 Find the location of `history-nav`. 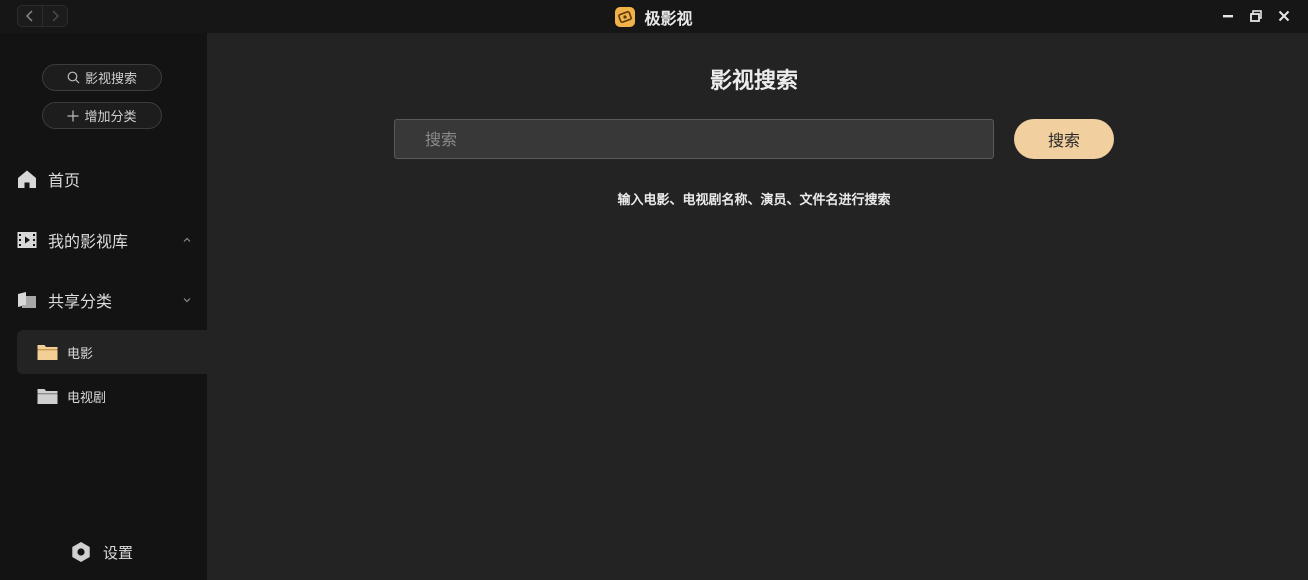

history-nav is located at coordinates (42, 16).